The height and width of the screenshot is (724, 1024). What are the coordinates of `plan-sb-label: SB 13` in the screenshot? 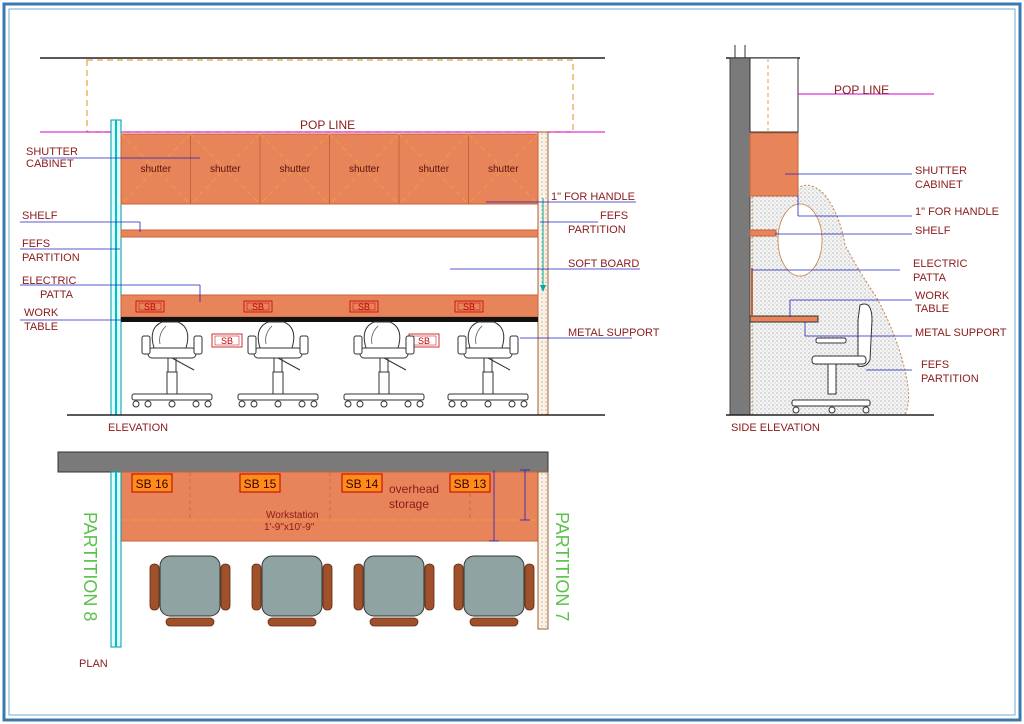 It's located at (470, 484).